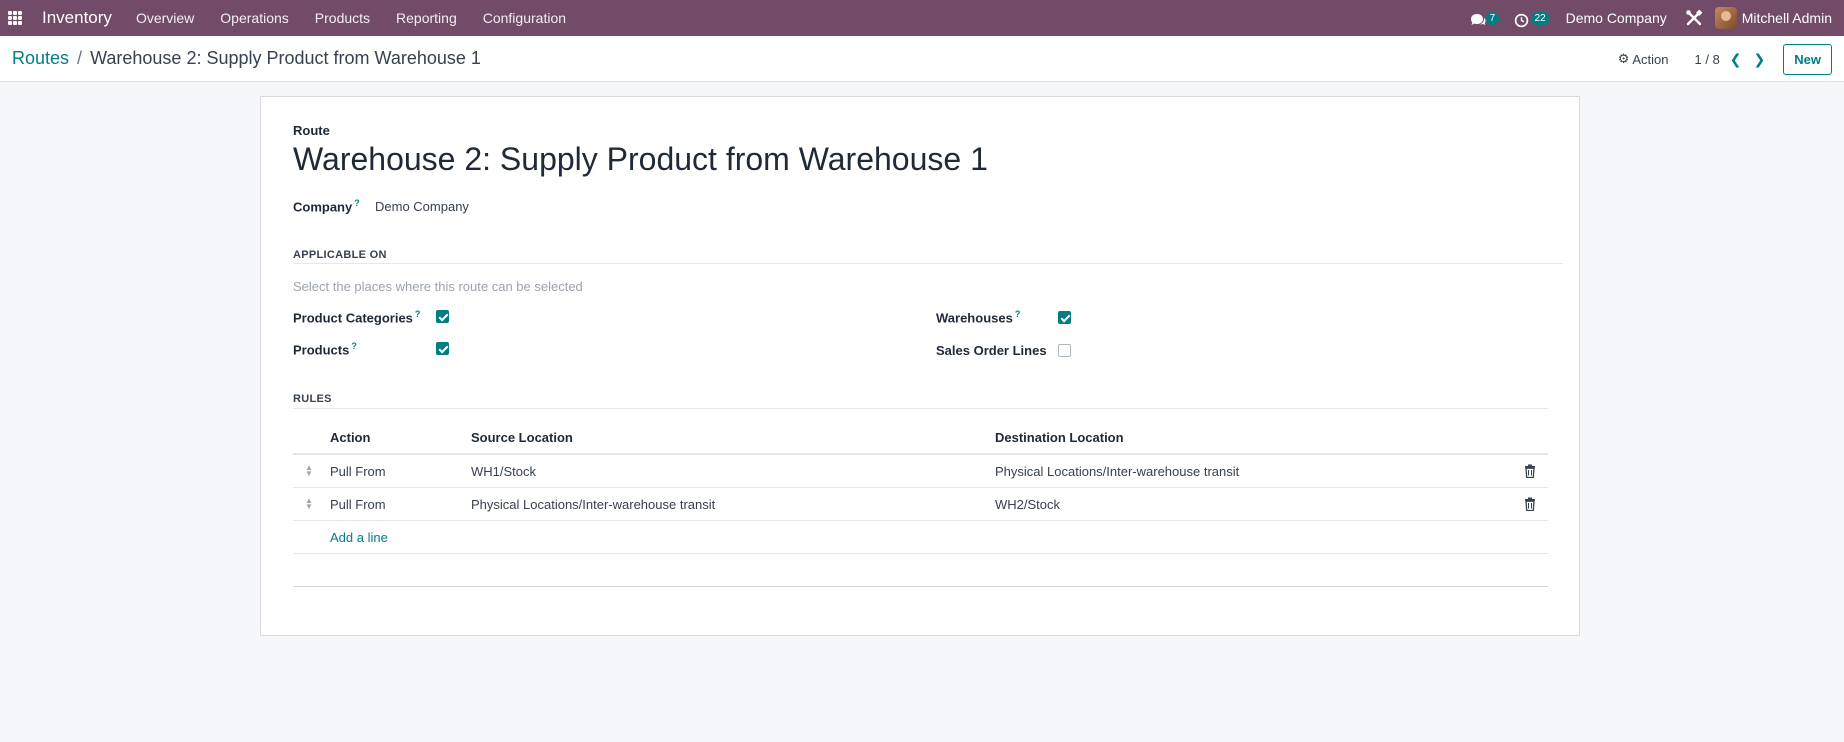 The image size is (1844, 742). What do you see at coordinates (1707, 59) in the screenshot?
I see `pager-value: 1 / 8` at bounding box center [1707, 59].